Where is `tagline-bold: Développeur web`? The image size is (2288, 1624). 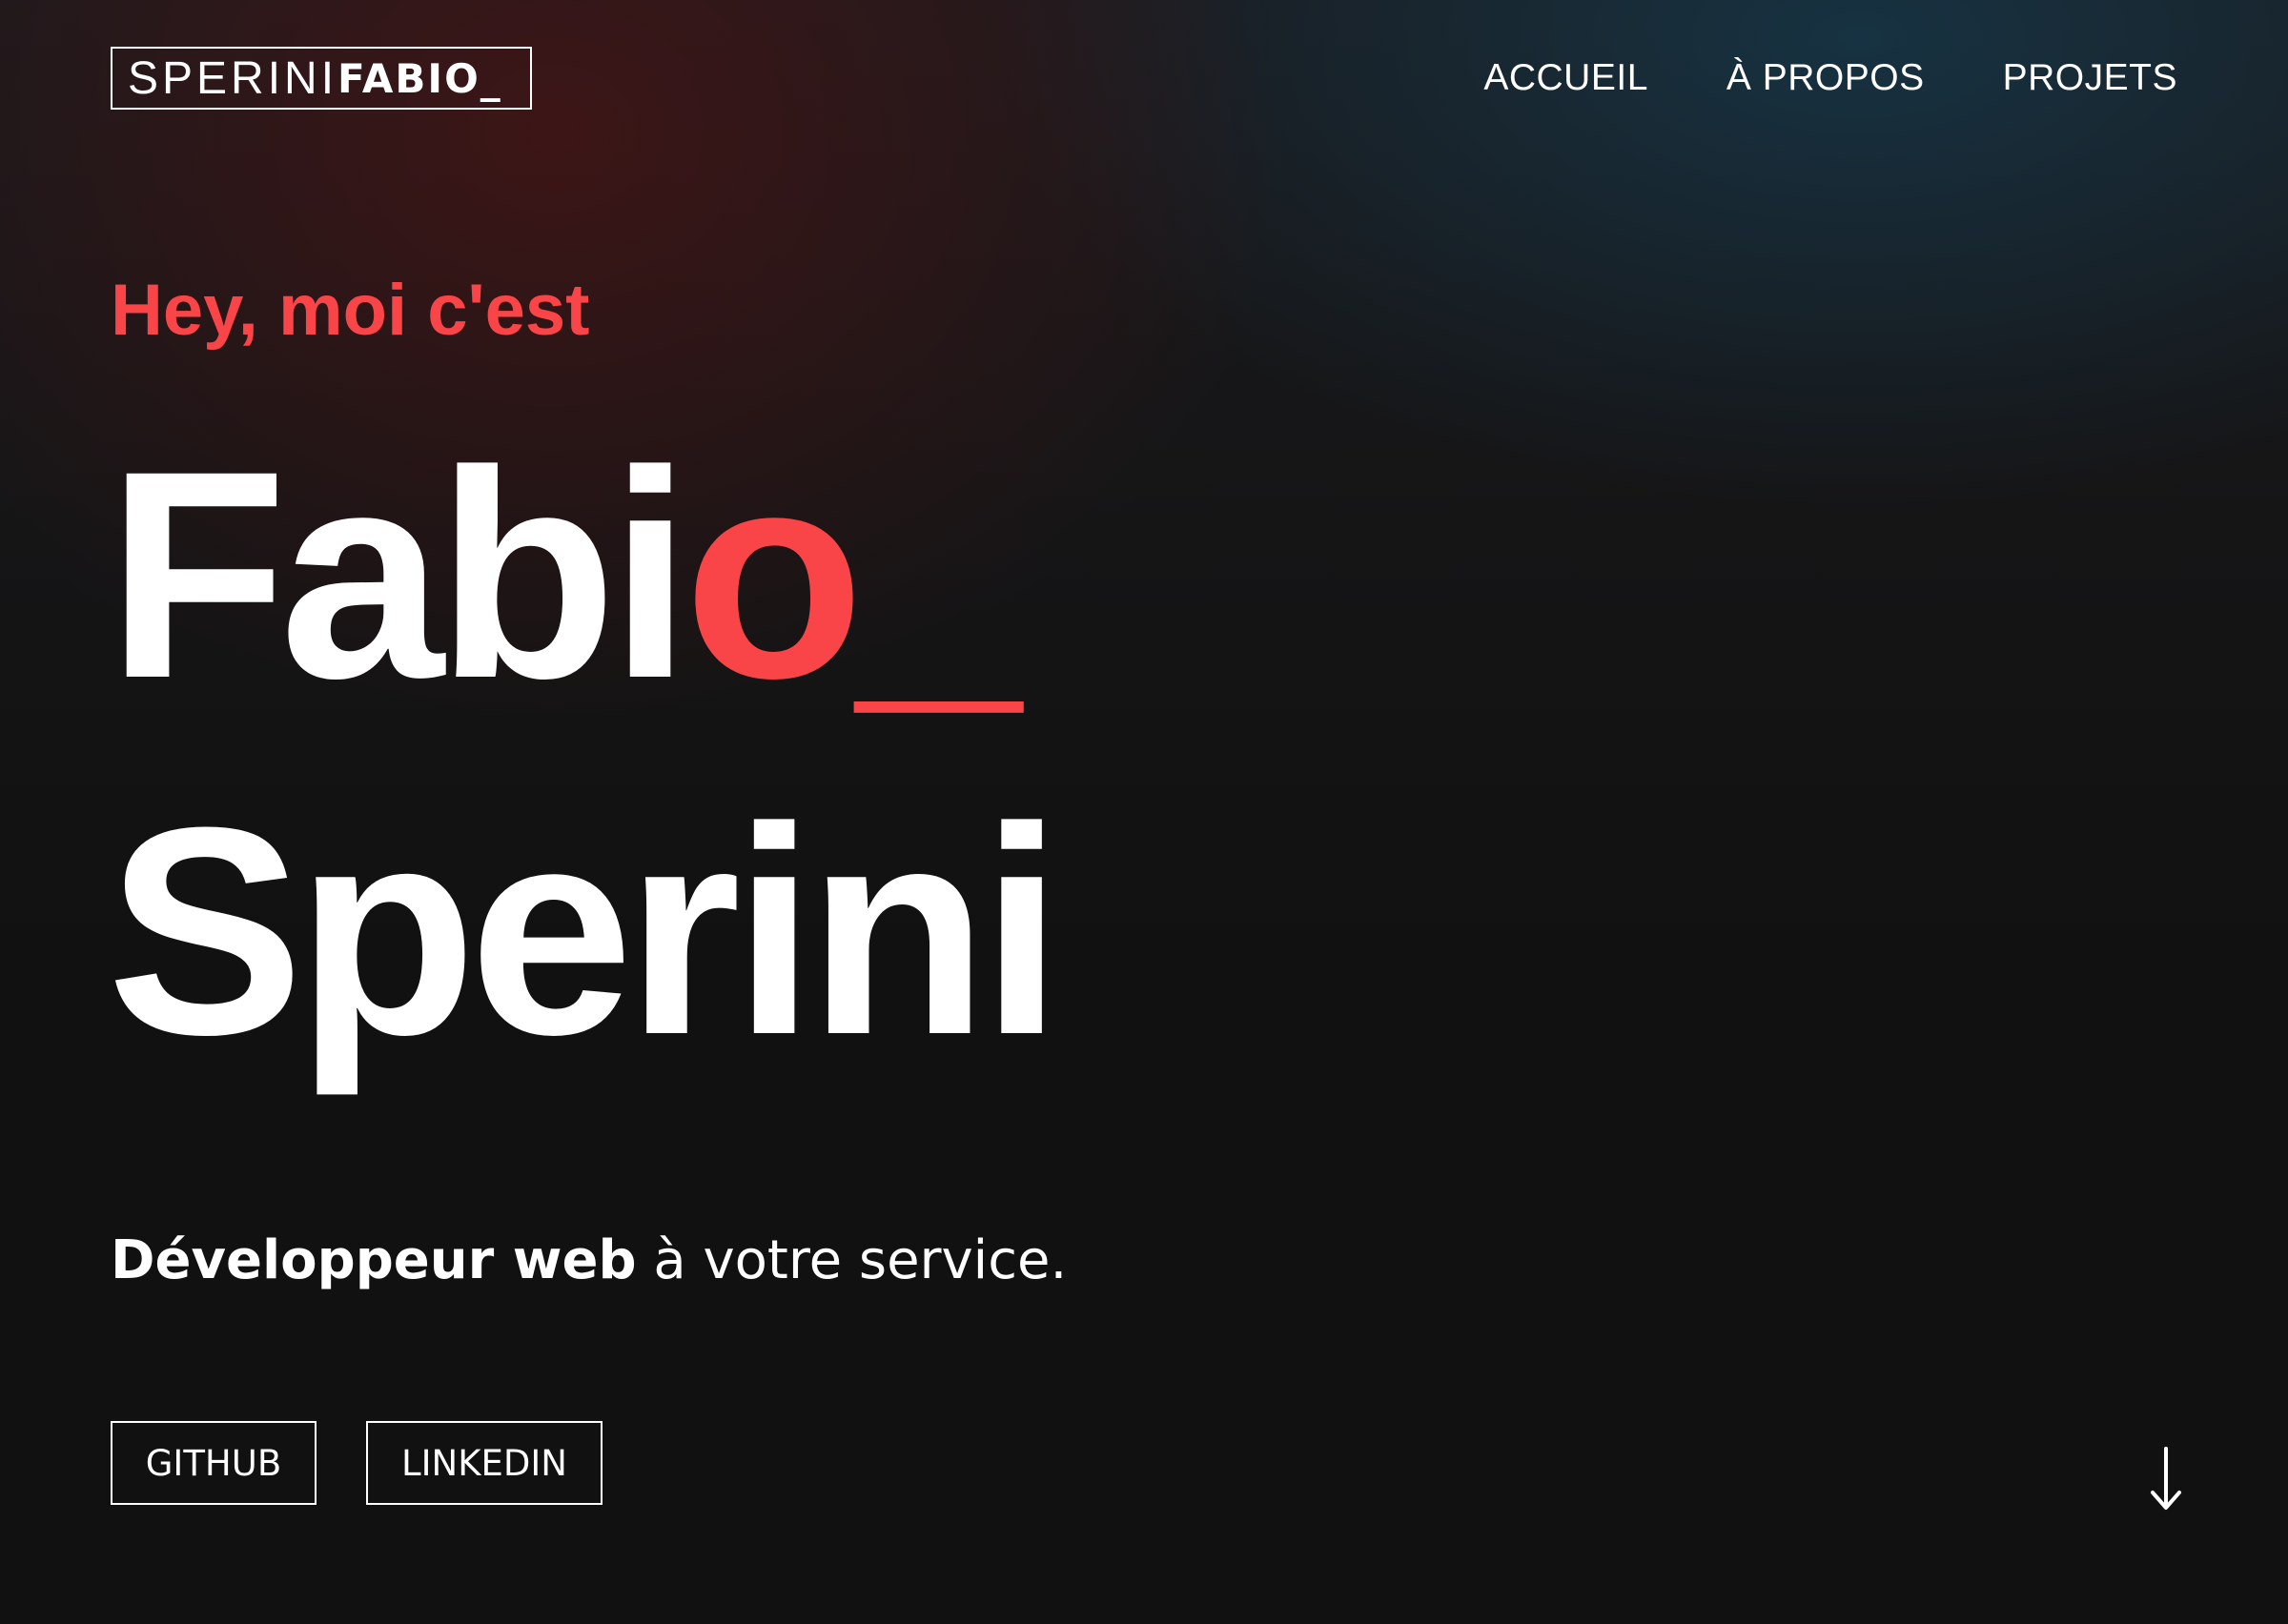 tagline-bold: Développeur web is located at coordinates (374, 1260).